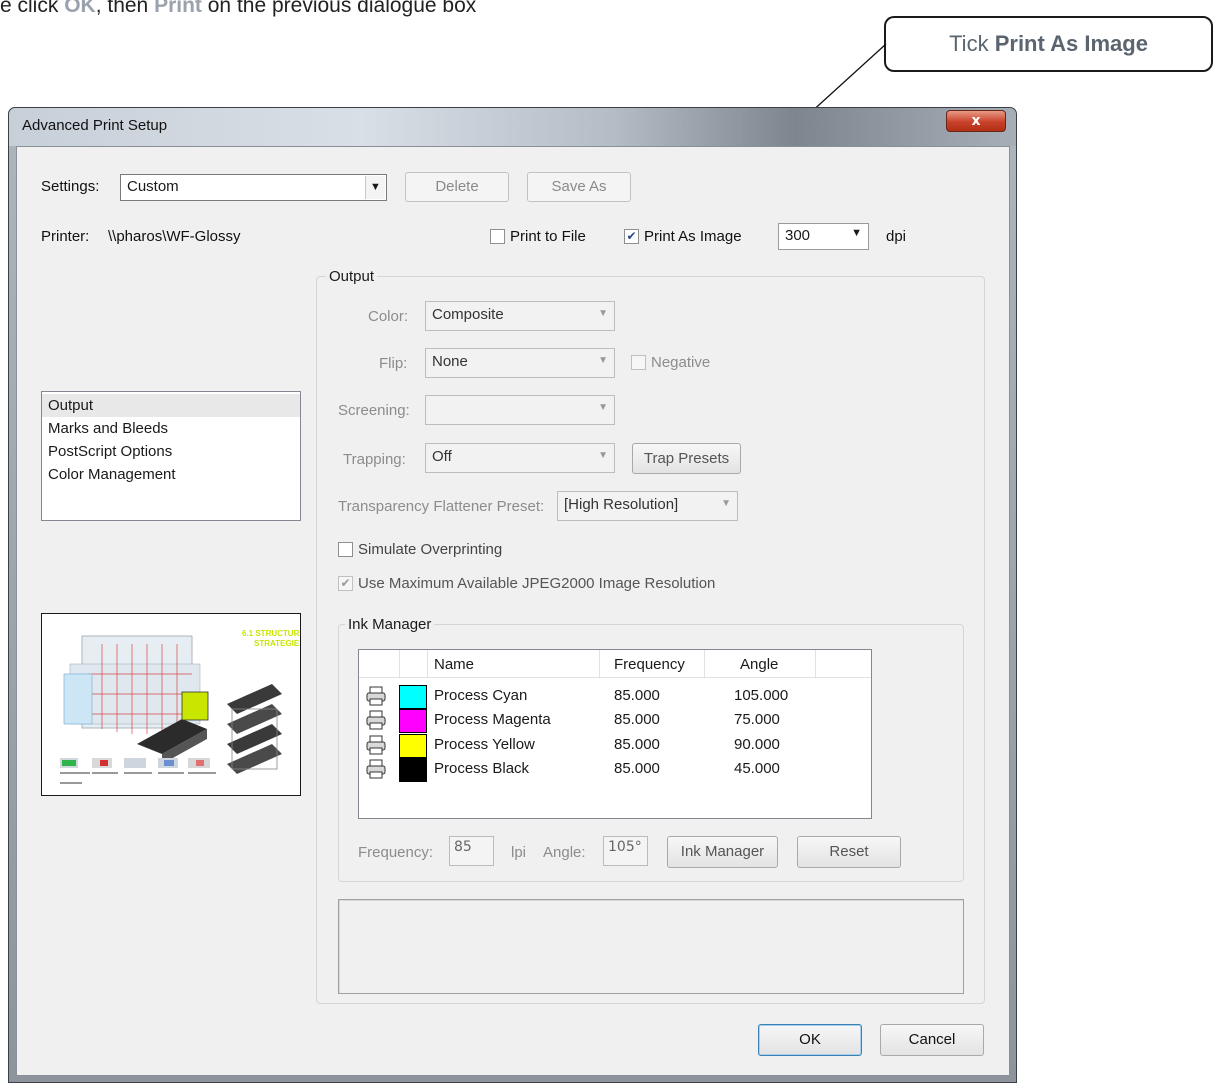 Image resolution: width=1221 pixels, height=1086 pixels. What do you see at coordinates (457, 187) in the screenshot?
I see `delete-button: Delete` at bounding box center [457, 187].